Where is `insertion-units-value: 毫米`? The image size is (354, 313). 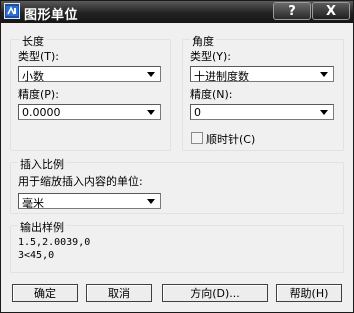
insertion-units-value: 毫米 is located at coordinates (33, 203).